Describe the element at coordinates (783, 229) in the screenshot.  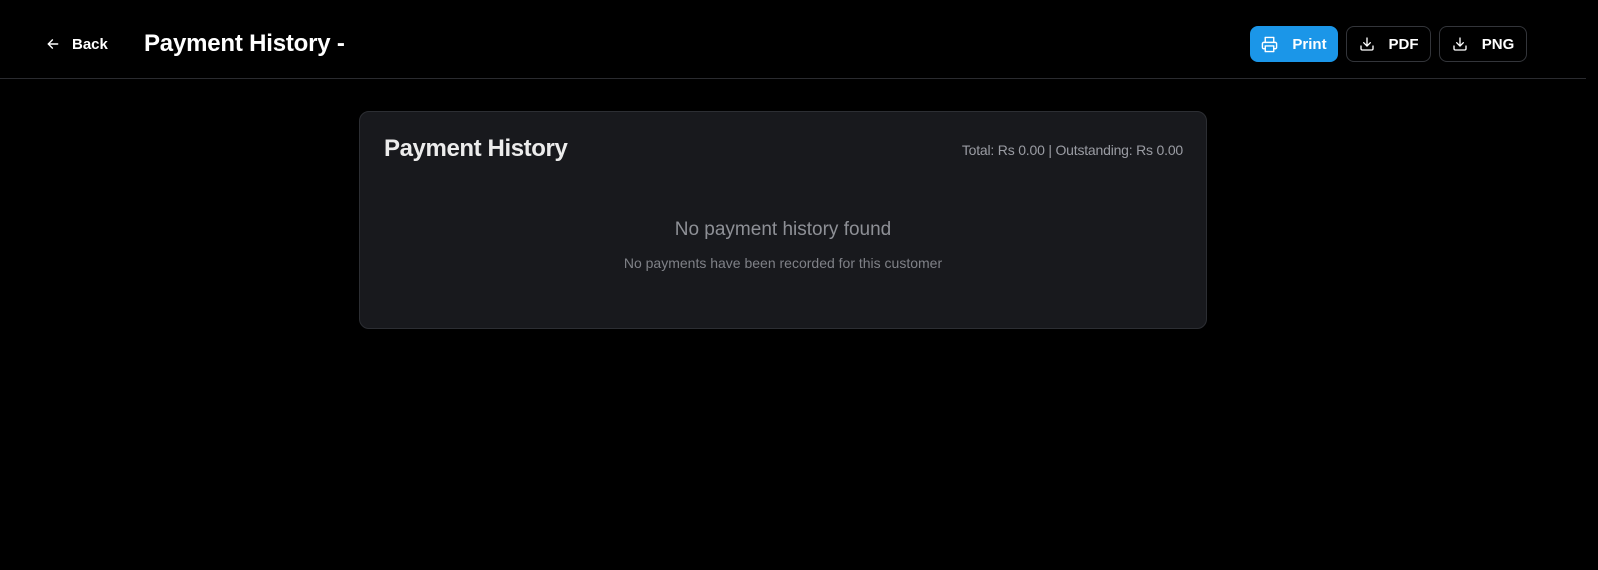
I see `empty-state-title: No payment history found` at that location.